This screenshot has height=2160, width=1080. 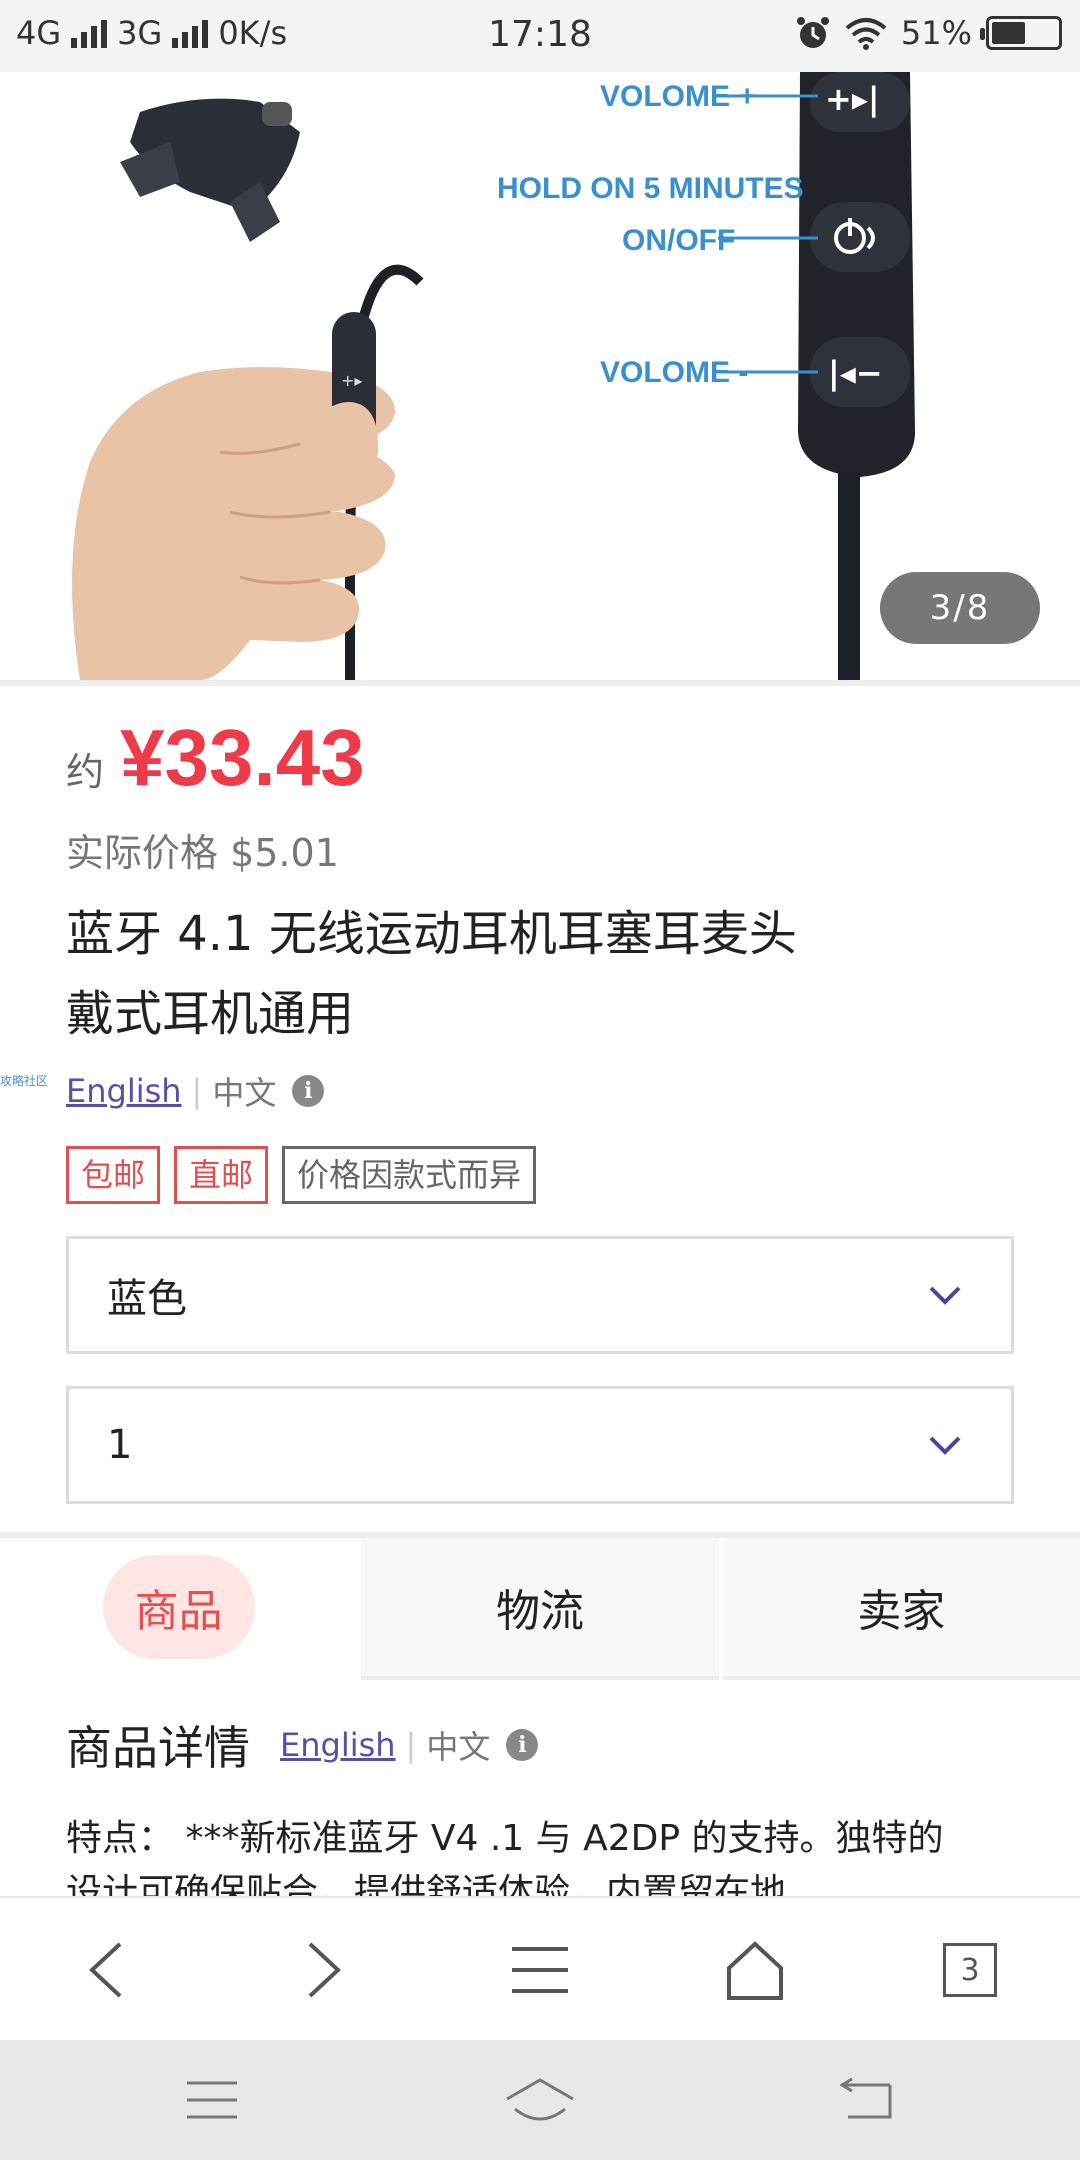 I want to click on tag-free-shipping: 包邮, so click(x=113, y=1175).